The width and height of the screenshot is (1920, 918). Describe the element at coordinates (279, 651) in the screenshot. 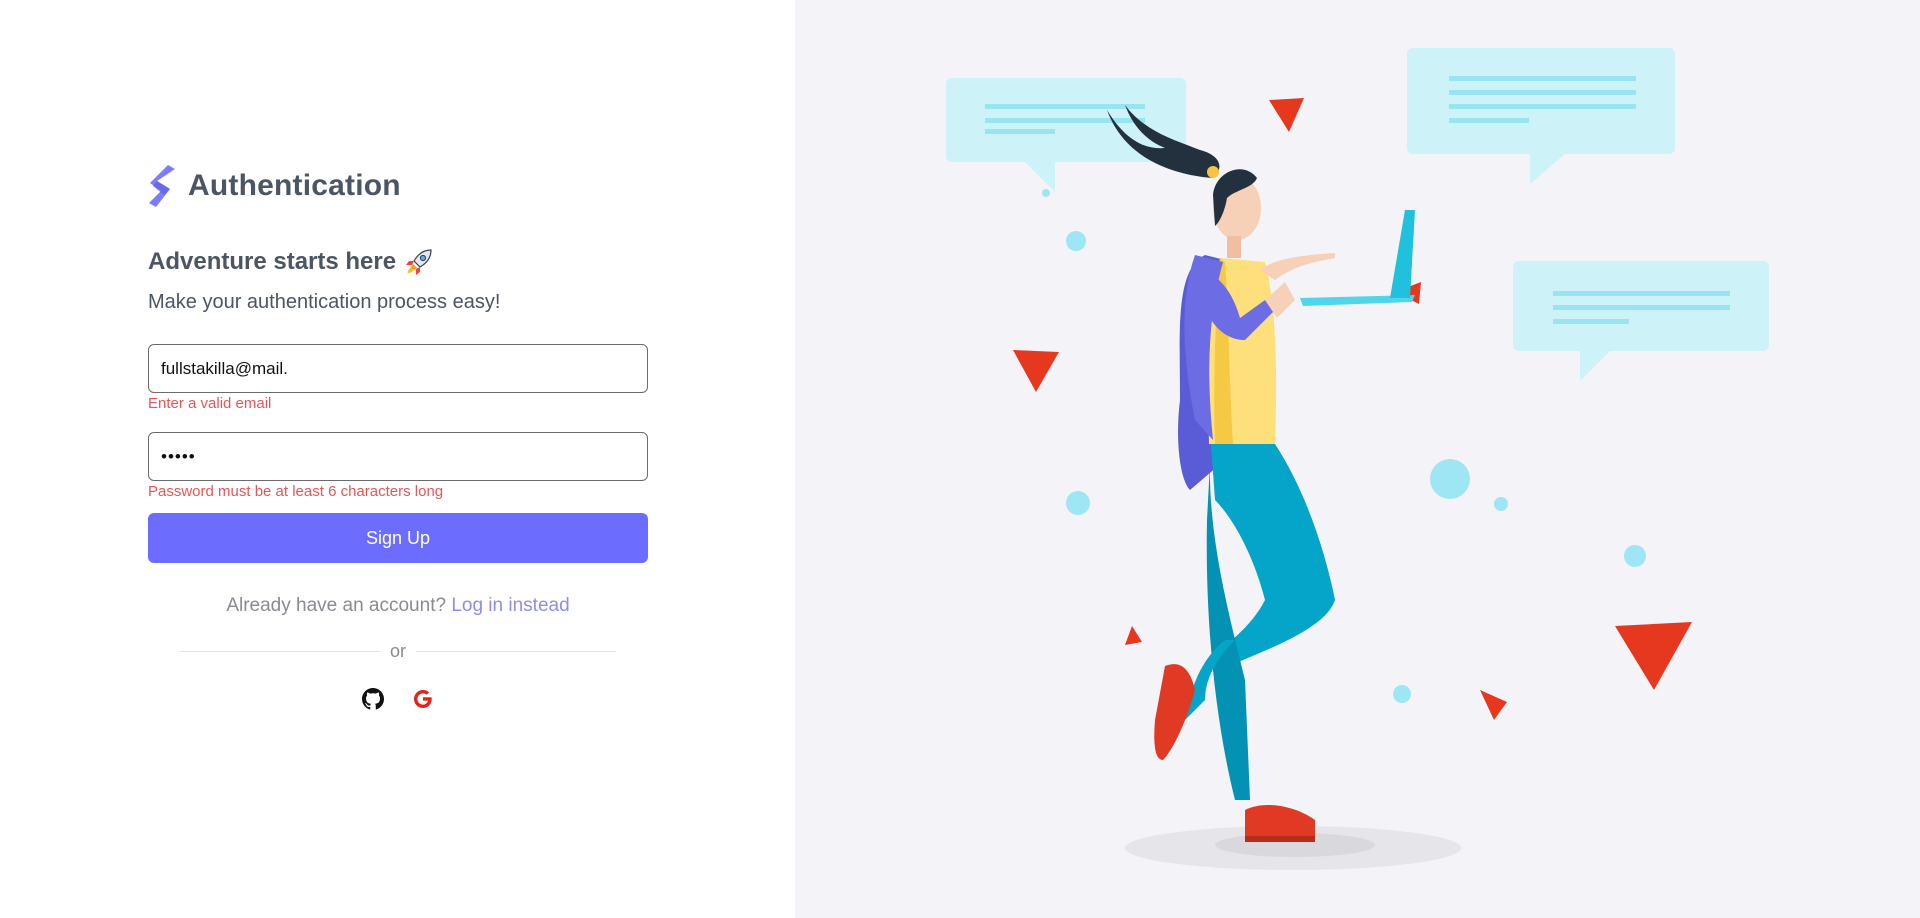

I see `divider-line-left` at that location.